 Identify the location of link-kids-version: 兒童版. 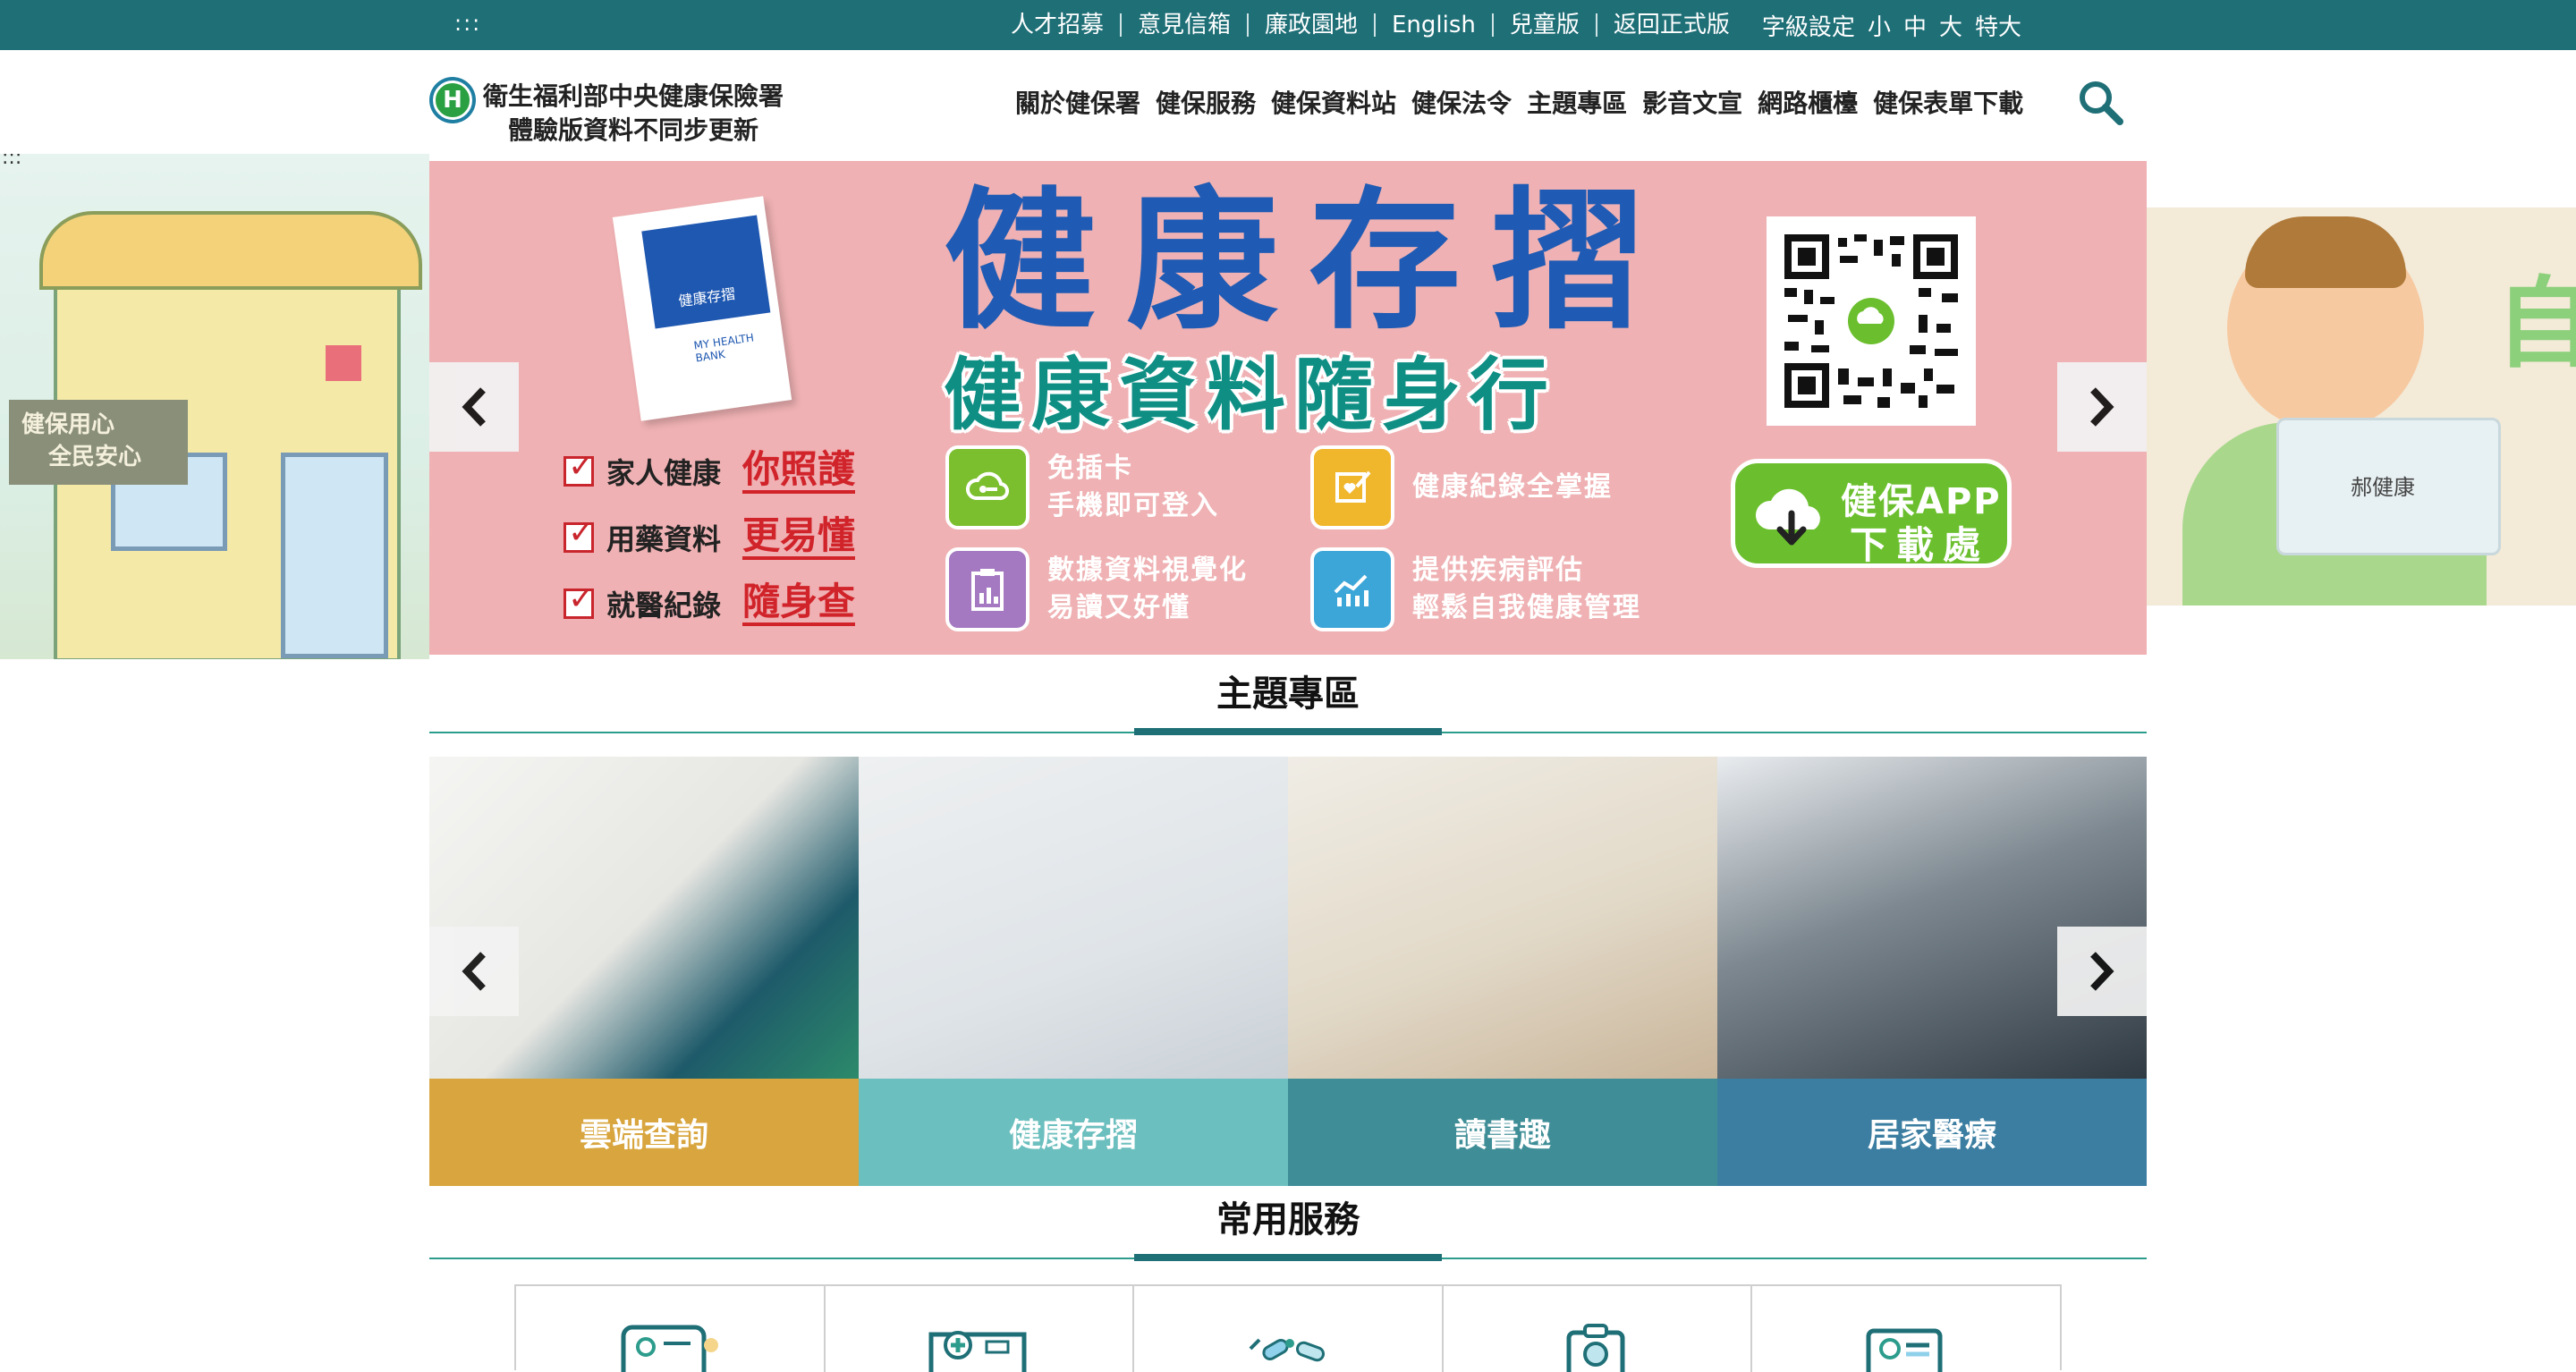
(1545, 25).